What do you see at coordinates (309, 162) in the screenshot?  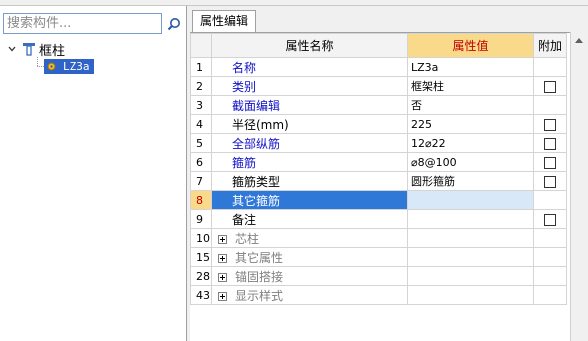 I see `property-name-cell: 箍筋` at bounding box center [309, 162].